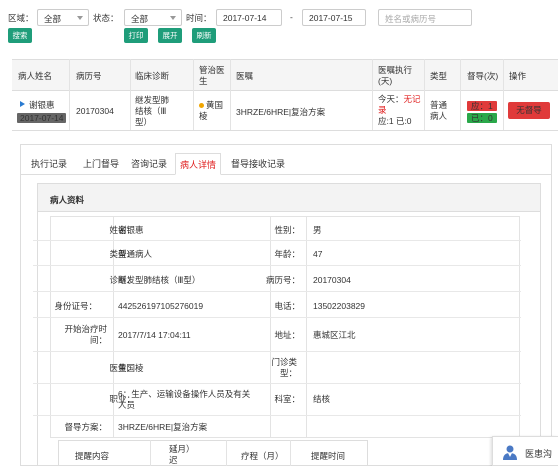 The image size is (558, 466). I want to click on profile-row: 身份证号： 442526197105276019 电话： 13502203829, so click(277, 305).